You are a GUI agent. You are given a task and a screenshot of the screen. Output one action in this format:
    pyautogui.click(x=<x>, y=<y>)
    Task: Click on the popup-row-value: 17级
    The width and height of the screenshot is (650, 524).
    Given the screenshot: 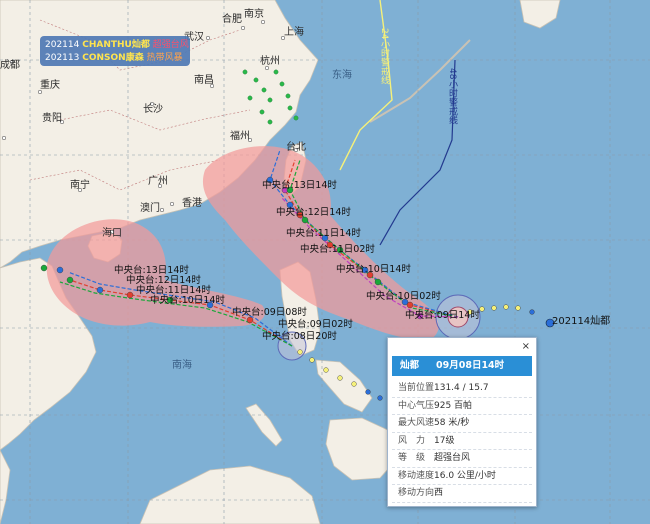 What is the action you would take?
    pyautogui.click(x=444, y=440)
    